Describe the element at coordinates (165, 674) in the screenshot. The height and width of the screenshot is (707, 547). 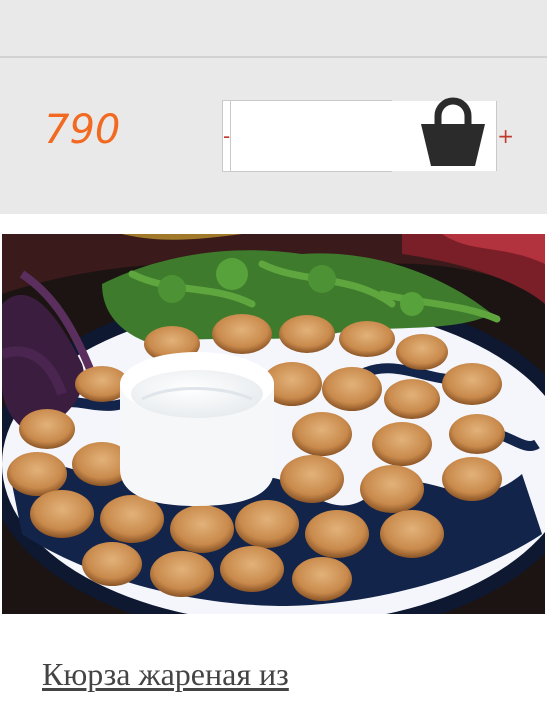
I see `product-name-link: Кюрза жареная из` at that location.